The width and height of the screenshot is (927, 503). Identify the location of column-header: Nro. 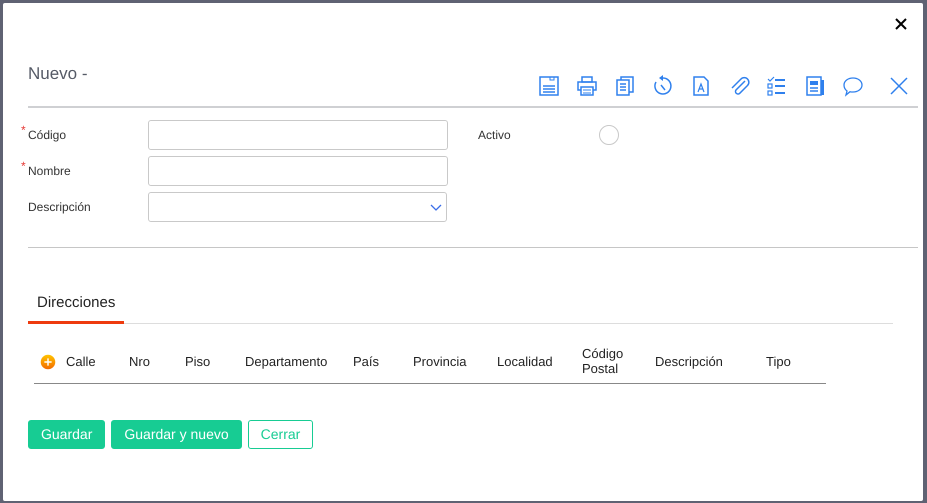
(140, 362).